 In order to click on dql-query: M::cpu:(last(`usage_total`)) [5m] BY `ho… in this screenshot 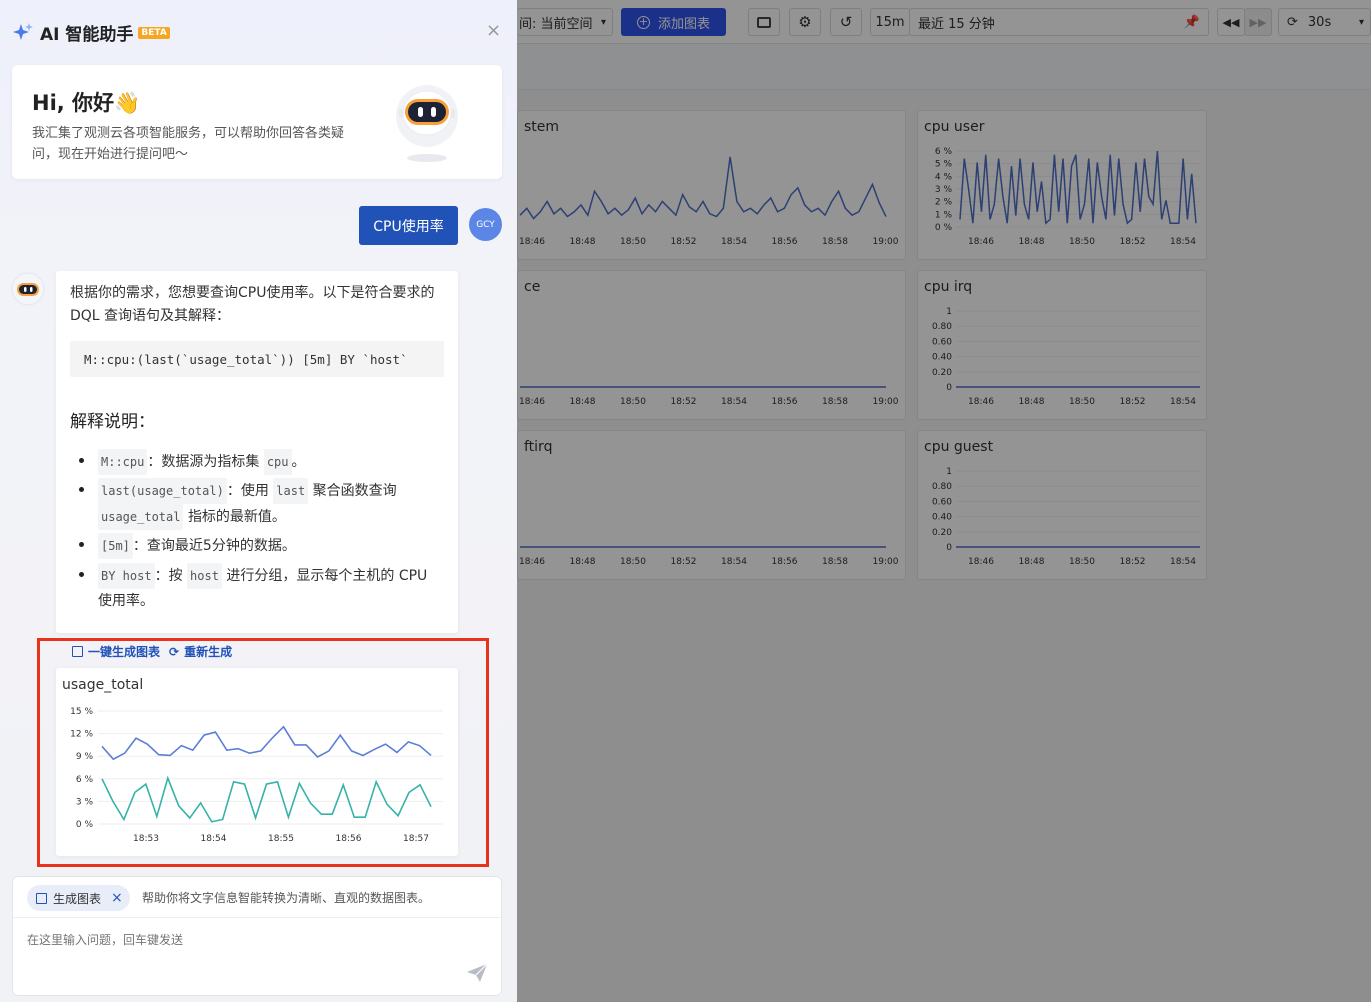, I will do `click(246, 359)`.